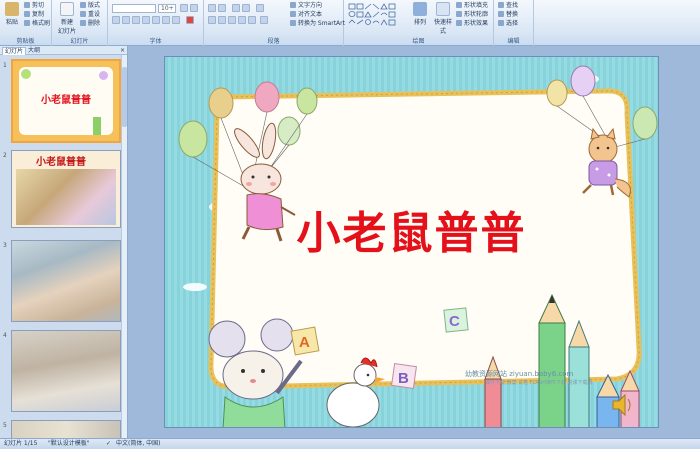 This screenshot has width=700, height=449. What do you see at coordinates (403, 378) in the screenshot?
I see `letter-block-b: B` at bounding box center [403, 378].